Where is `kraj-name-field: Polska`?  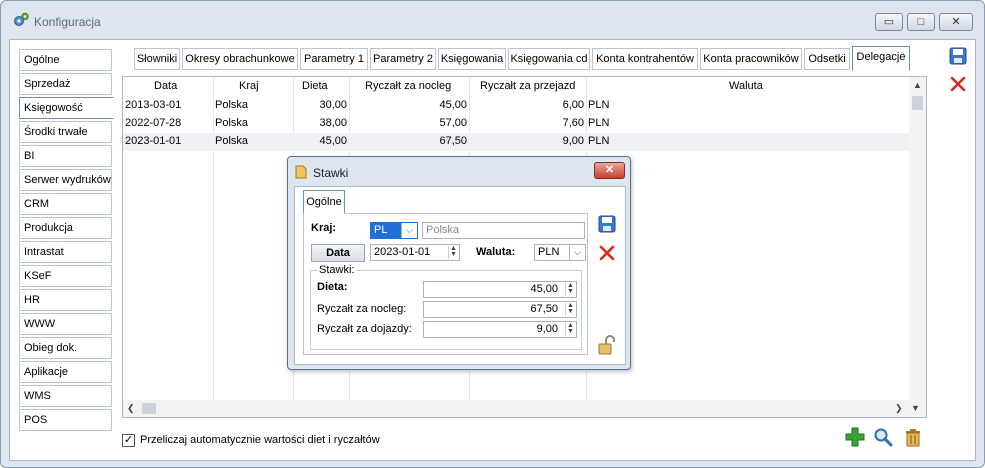 kraj-name-field: Polska is located at coordinates (503, 230).